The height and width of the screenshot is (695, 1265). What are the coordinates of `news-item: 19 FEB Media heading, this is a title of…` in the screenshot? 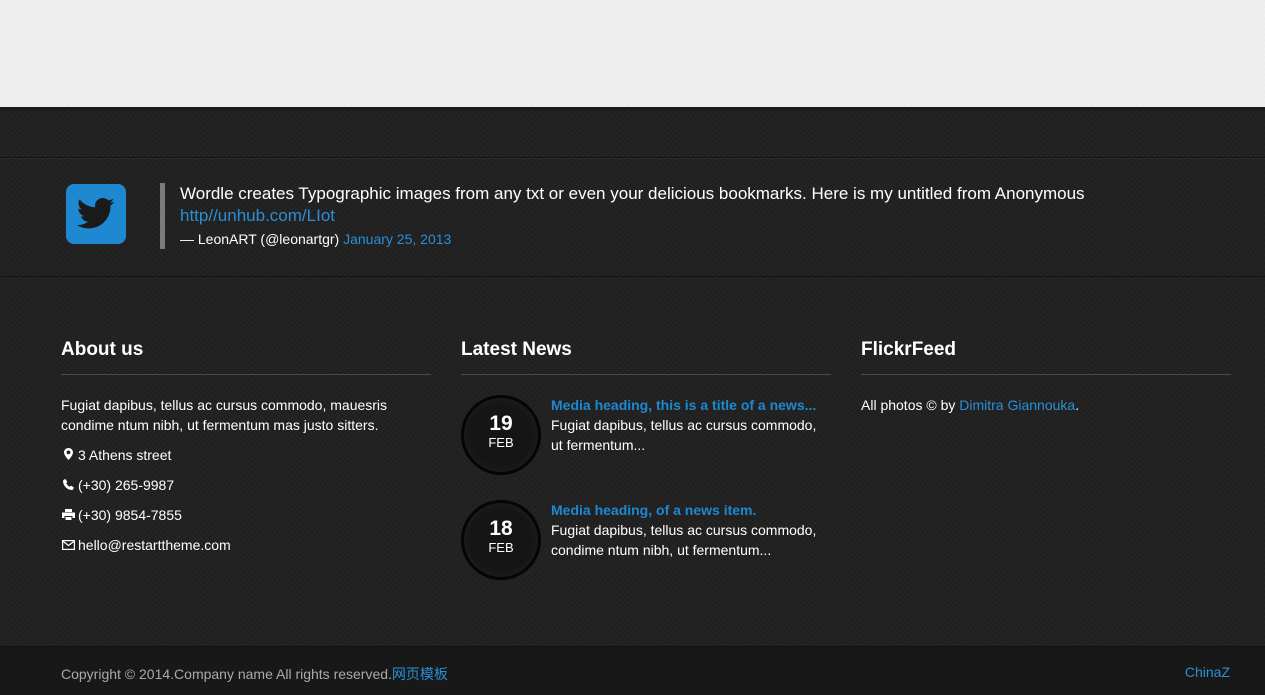 It's located at (646, 435).